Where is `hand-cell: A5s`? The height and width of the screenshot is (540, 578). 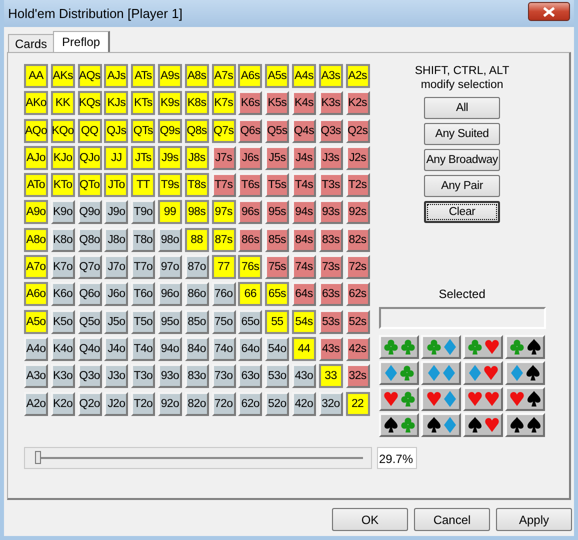
hand-cell: A5s is located at coordinates (277, 76).